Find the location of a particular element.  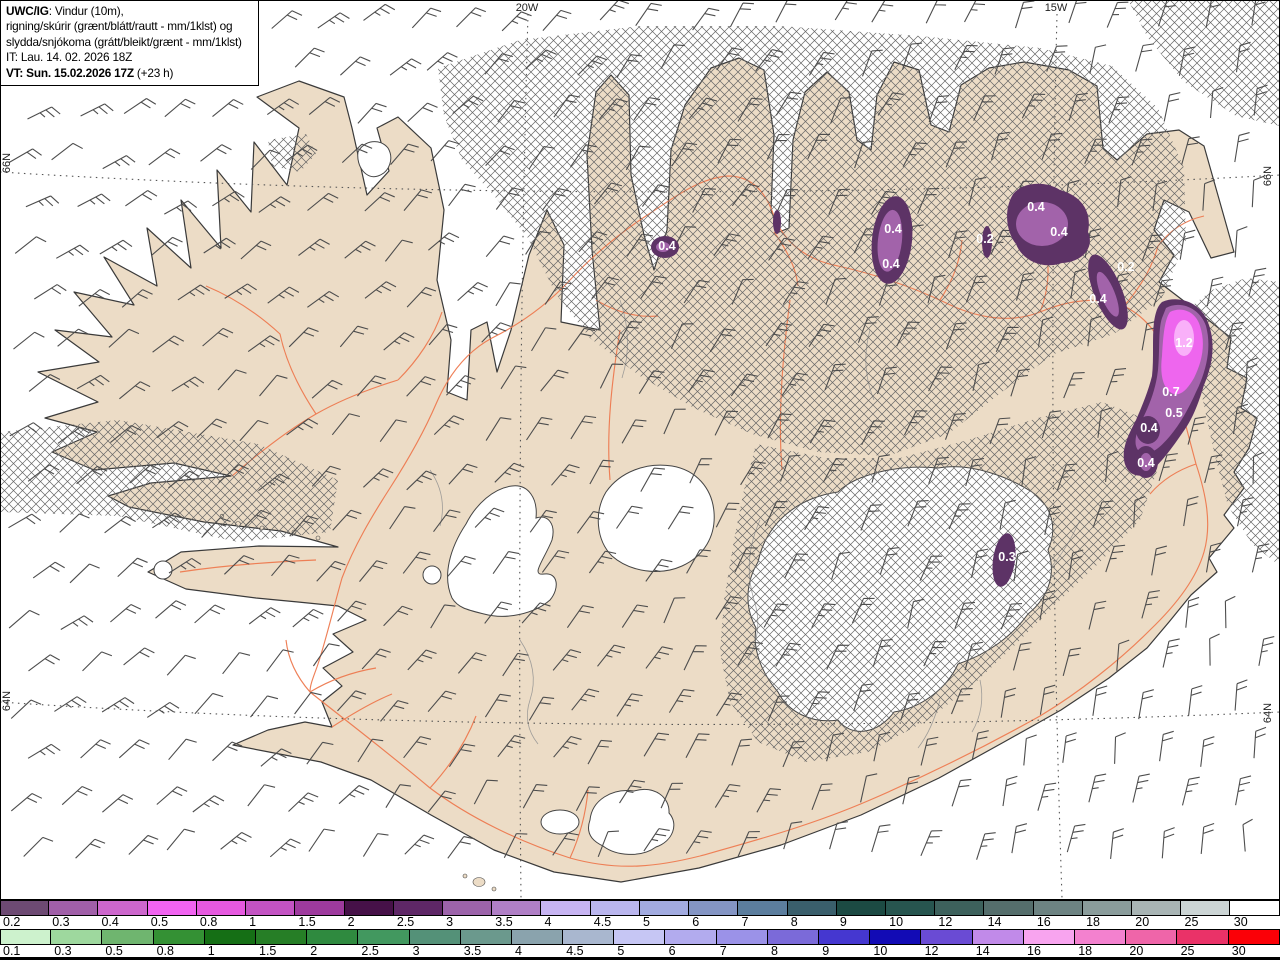

graticule-label: 66N is located at coordinates (7, 163).